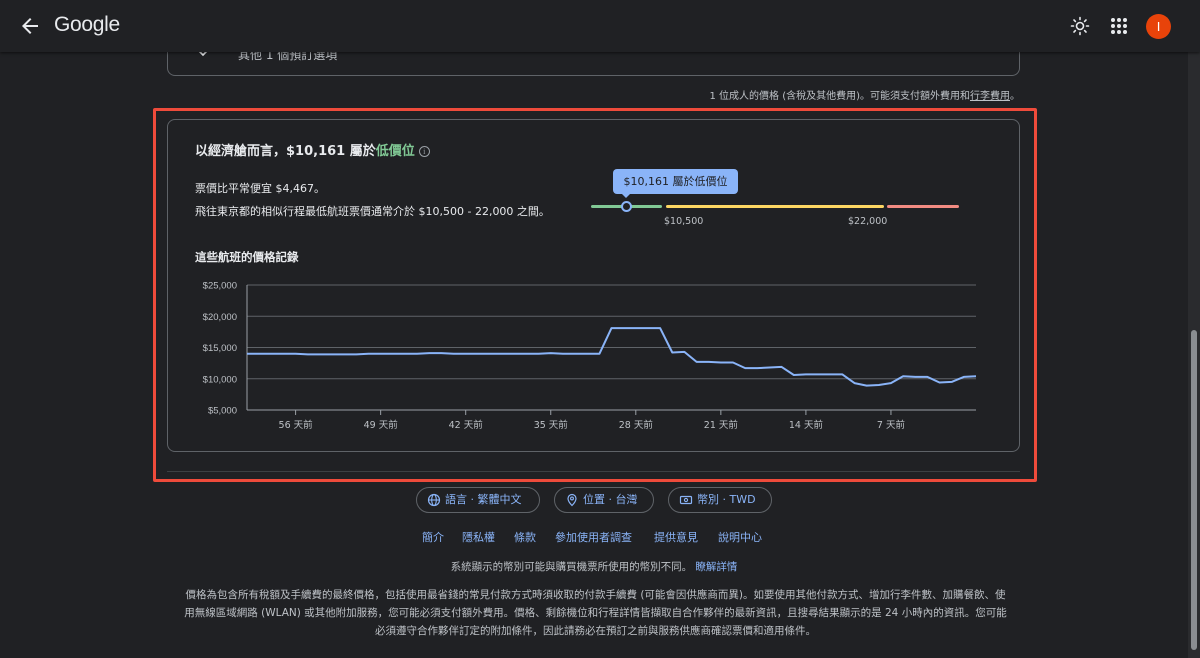  I want to click on apps-grid-icon, so click(1119, 26).